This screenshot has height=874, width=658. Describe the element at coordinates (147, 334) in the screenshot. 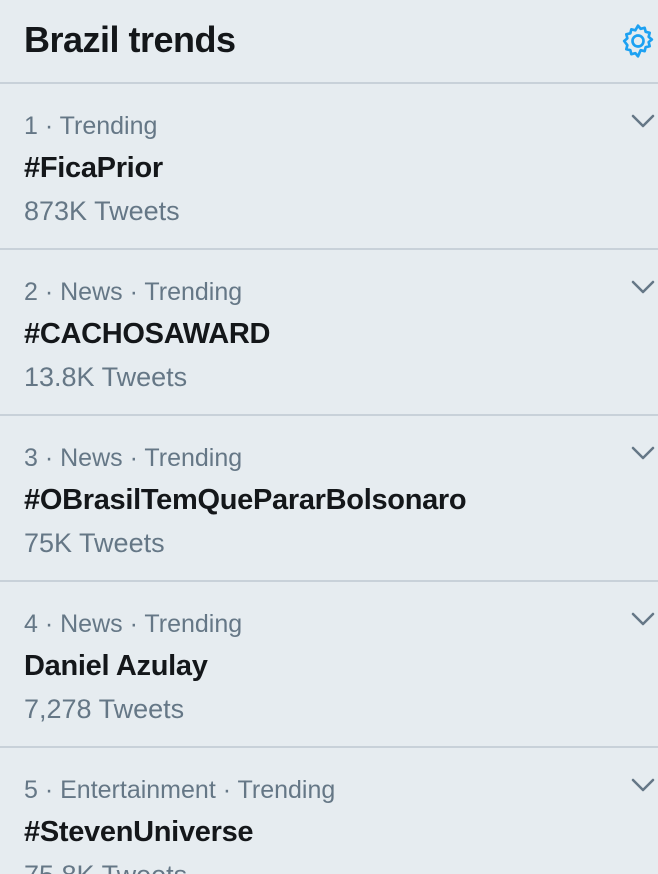

I see `trend-name: #CACHOSAWARD` at that location.